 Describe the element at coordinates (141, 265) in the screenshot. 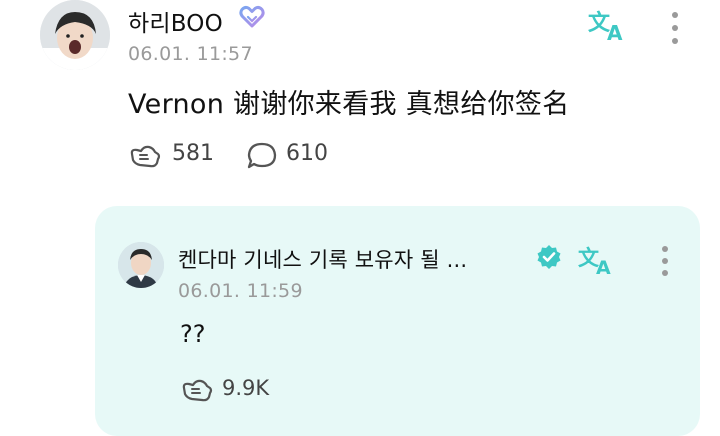

I see `reply-author-avatar` at that location.